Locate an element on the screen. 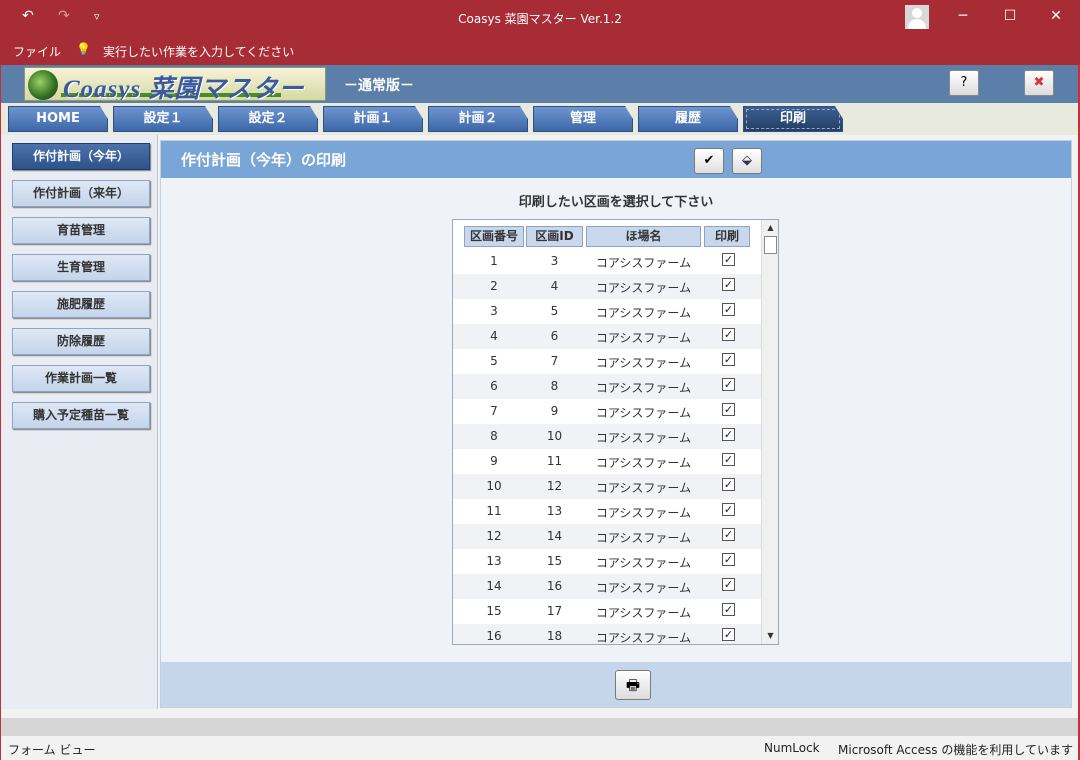 The image size is (1080, 760). table-row: 7 9 コアシスファーム ✓ is located at coordinates (607, 411).